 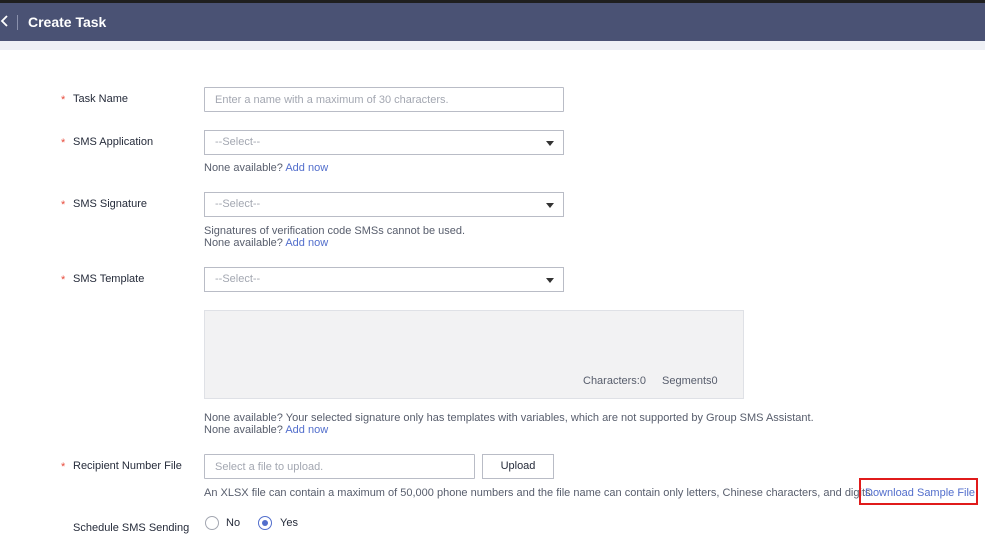 I want to click on page-header: Create Task, so click(x=492, y=22).